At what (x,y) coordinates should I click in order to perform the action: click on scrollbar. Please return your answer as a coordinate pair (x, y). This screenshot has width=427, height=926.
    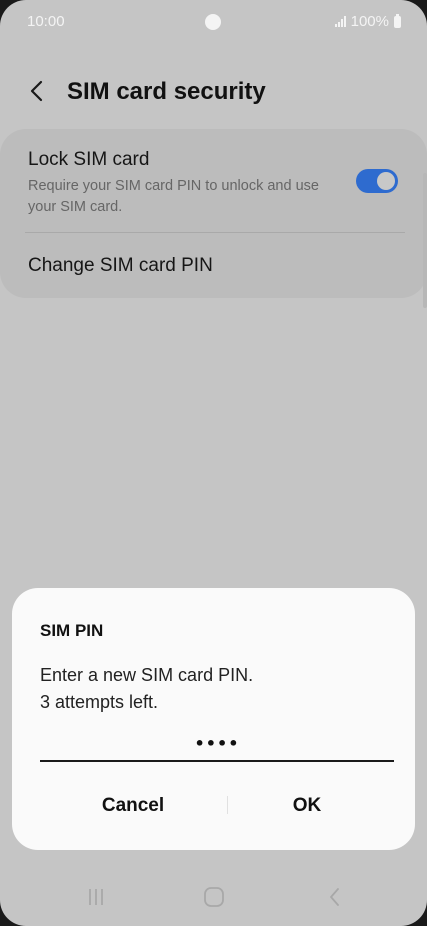
    Looking at the image, I should click on (425, 240).